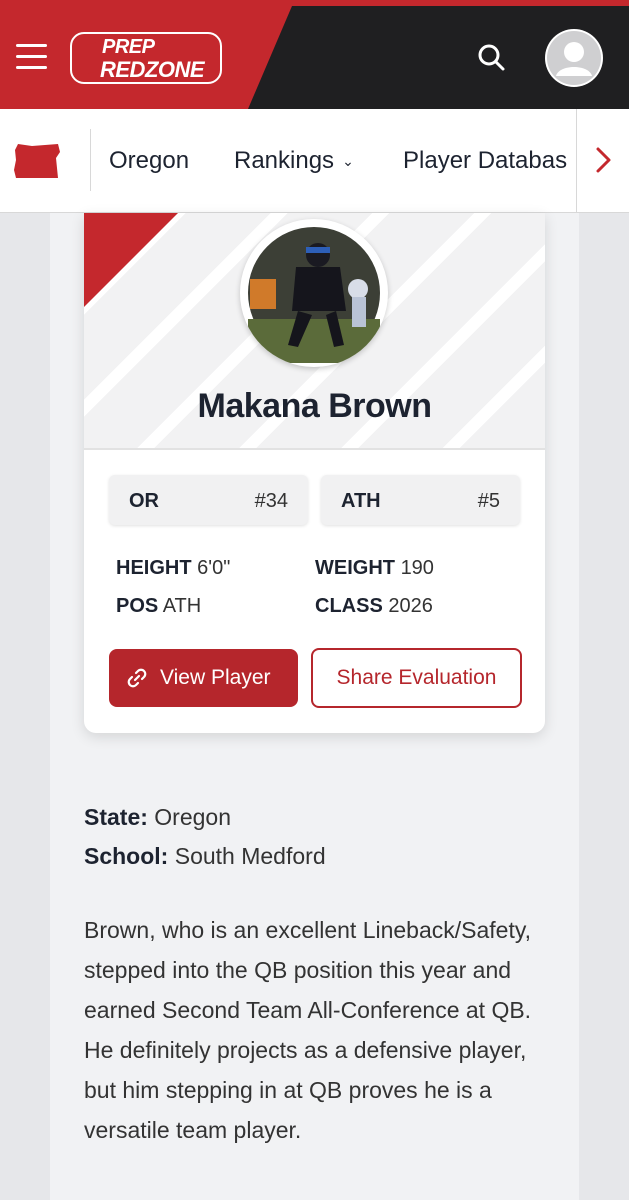 This screenshot has height=1200, width=629. What do you see at coordinates (32, 58) in the screenshot?
I see `hamburger-menu-icon` at bounding box center [32, 58].